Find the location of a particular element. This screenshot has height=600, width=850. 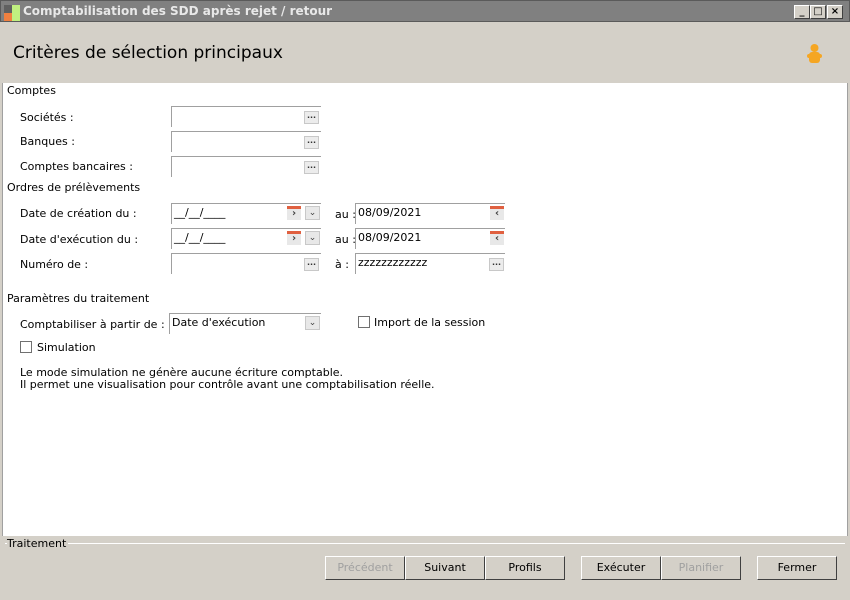

numero-from-input is located at coordinates (246, 263).